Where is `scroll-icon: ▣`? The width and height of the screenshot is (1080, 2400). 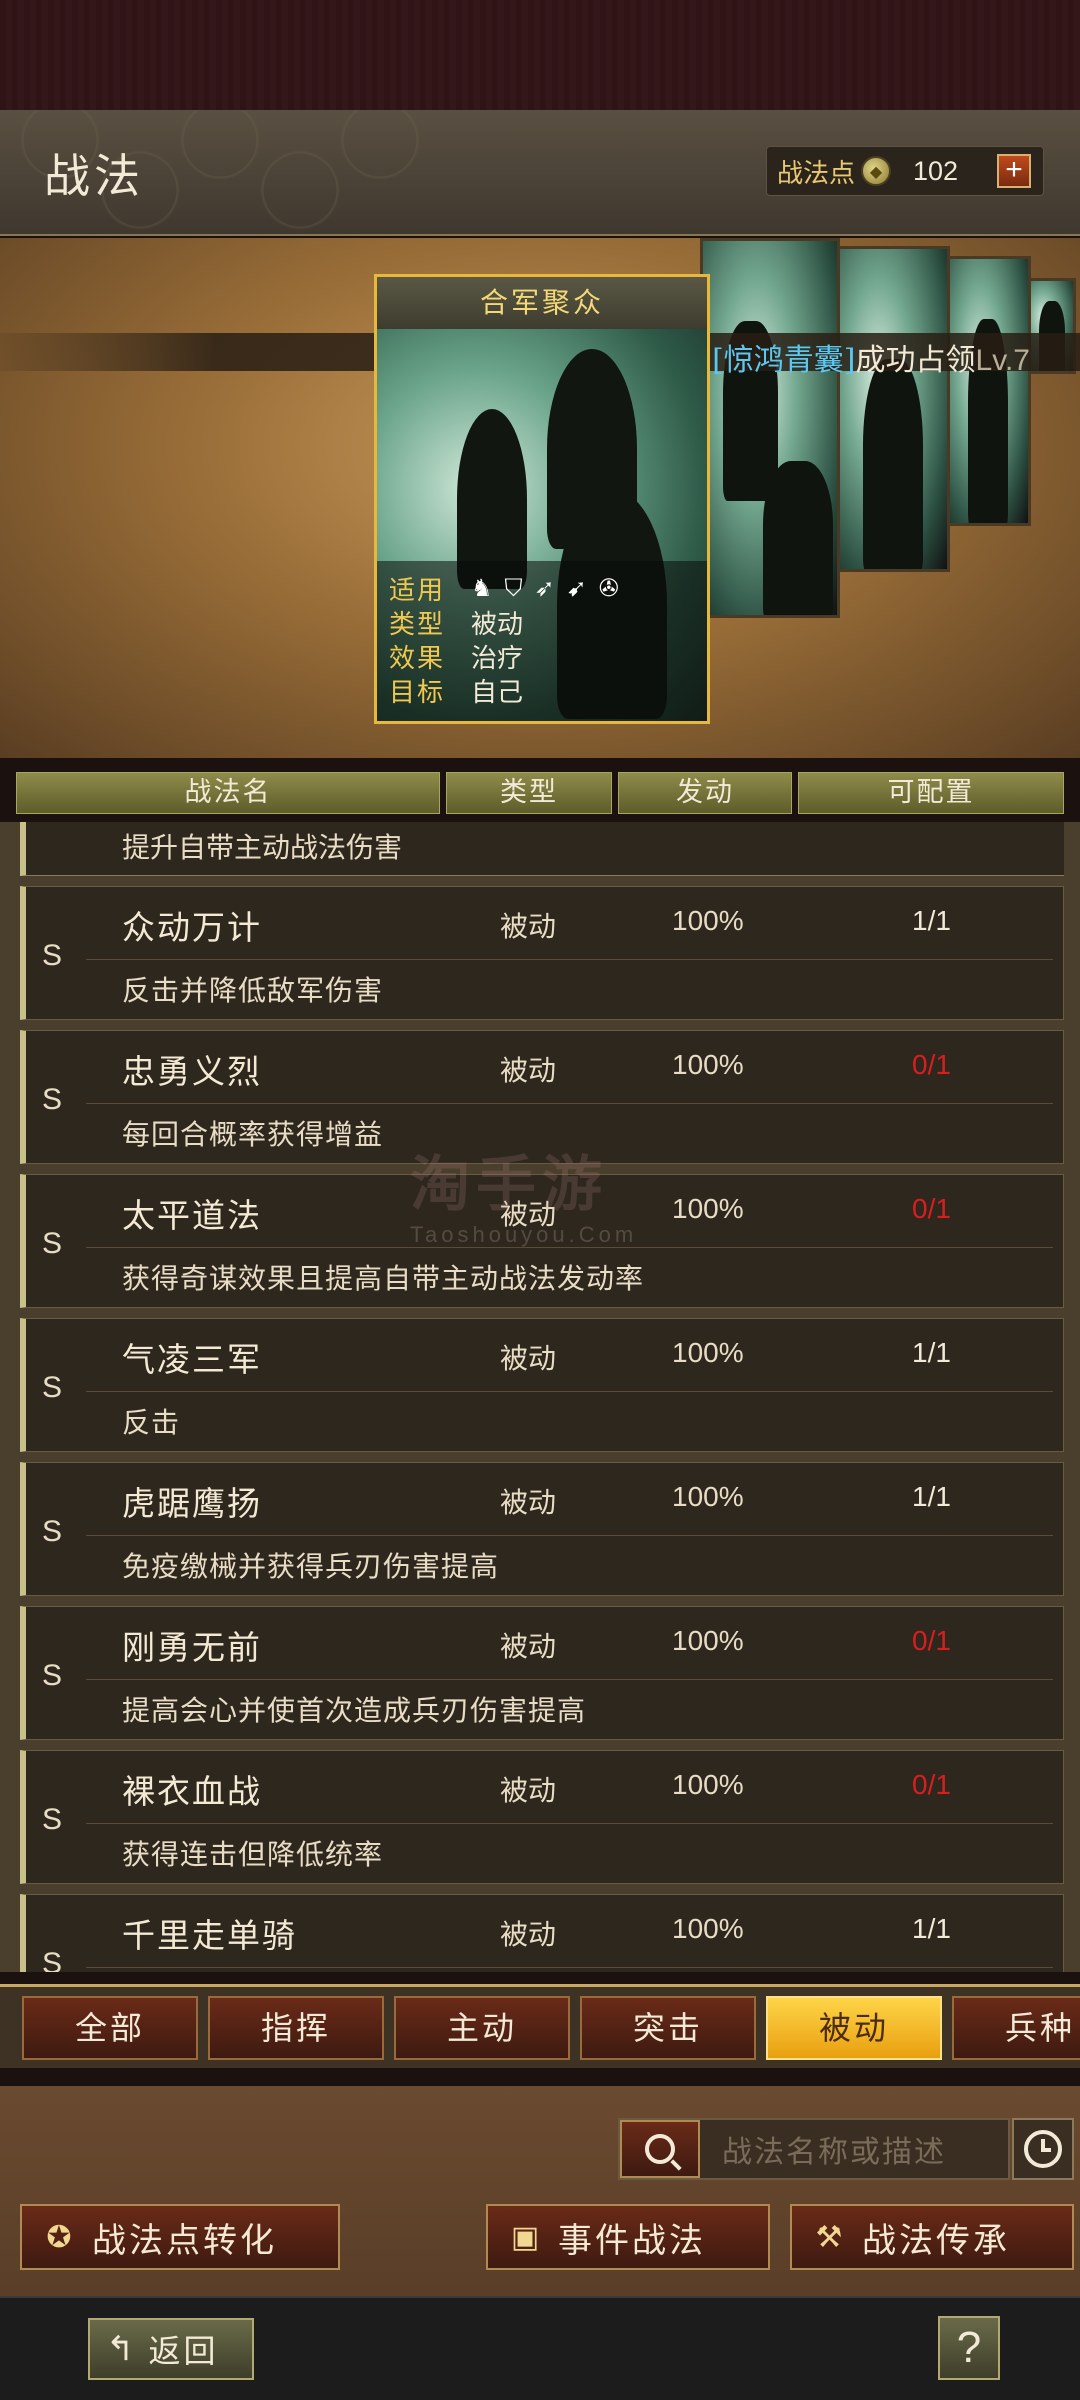 scroll-icon: ▣ is located at coordinates (525, 2237).